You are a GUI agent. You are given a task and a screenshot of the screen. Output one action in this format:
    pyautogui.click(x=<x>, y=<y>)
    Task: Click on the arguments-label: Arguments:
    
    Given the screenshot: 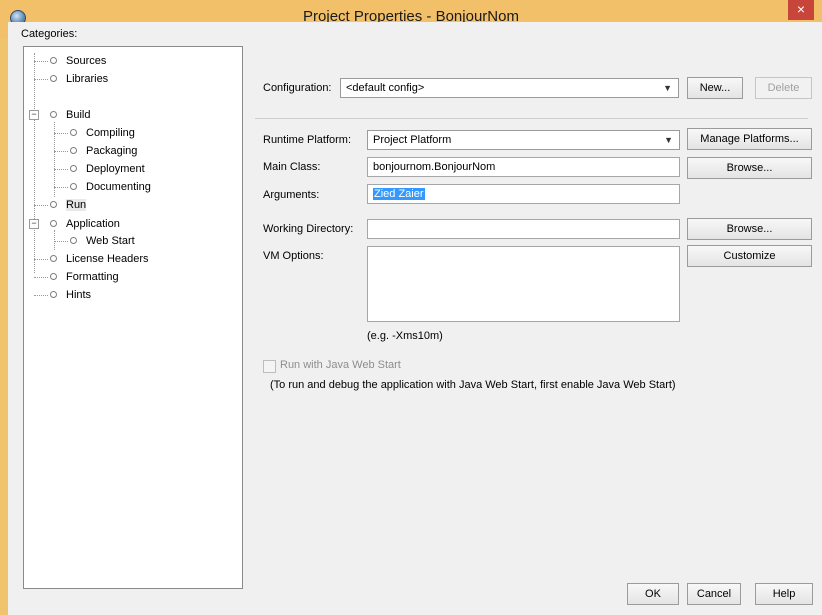 What is the action you would take?
    pyautogui.click(x=291, y=195)
    